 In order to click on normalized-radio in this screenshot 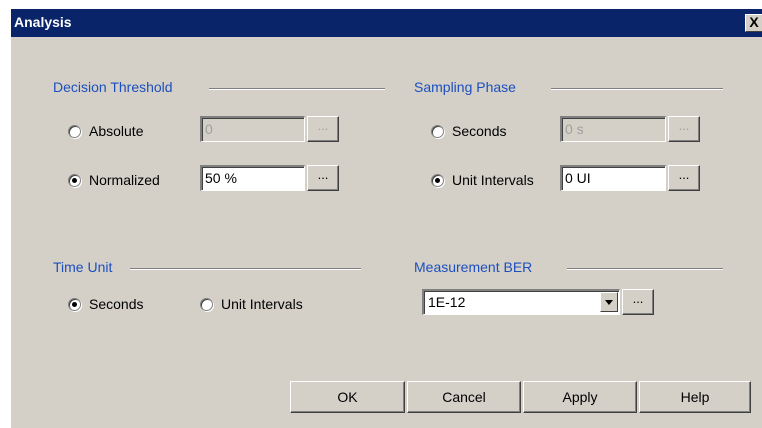, I will do `click(74, 180)`.